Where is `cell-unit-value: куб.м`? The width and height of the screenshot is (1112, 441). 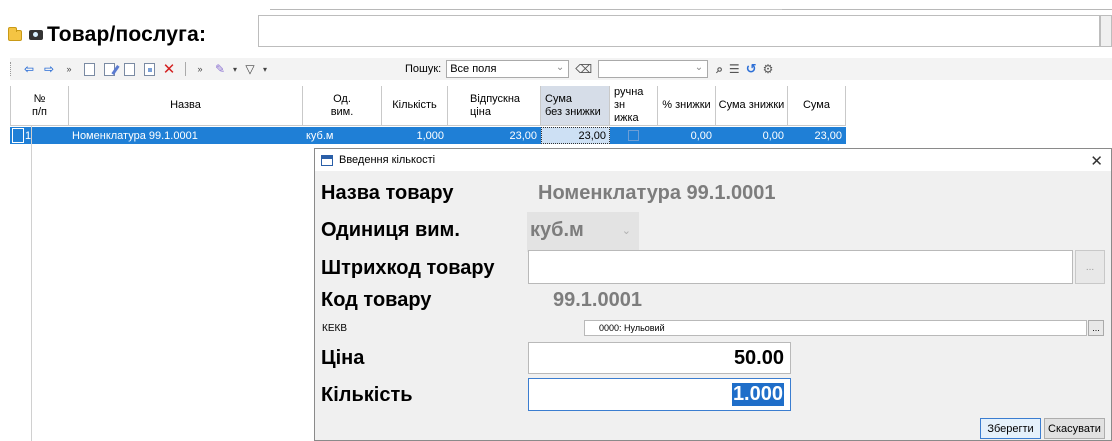 cell-unit-value: куб.м is located at coordinates (320, 135).